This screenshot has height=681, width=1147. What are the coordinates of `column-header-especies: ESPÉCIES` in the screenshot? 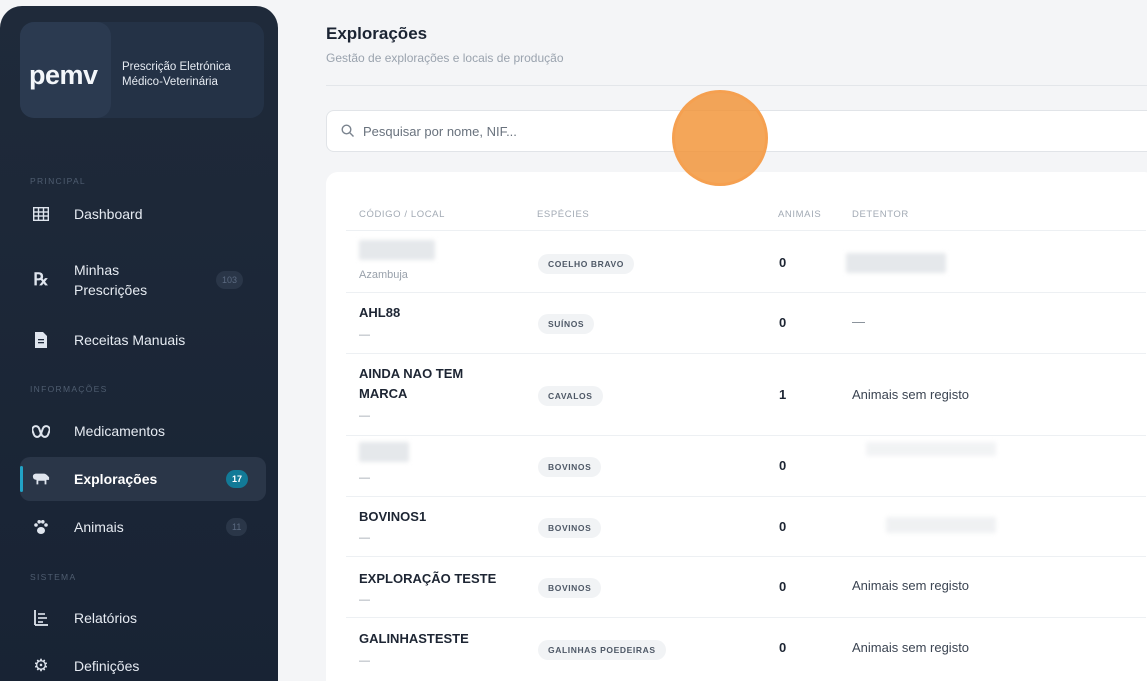 It's located at (563, 214).